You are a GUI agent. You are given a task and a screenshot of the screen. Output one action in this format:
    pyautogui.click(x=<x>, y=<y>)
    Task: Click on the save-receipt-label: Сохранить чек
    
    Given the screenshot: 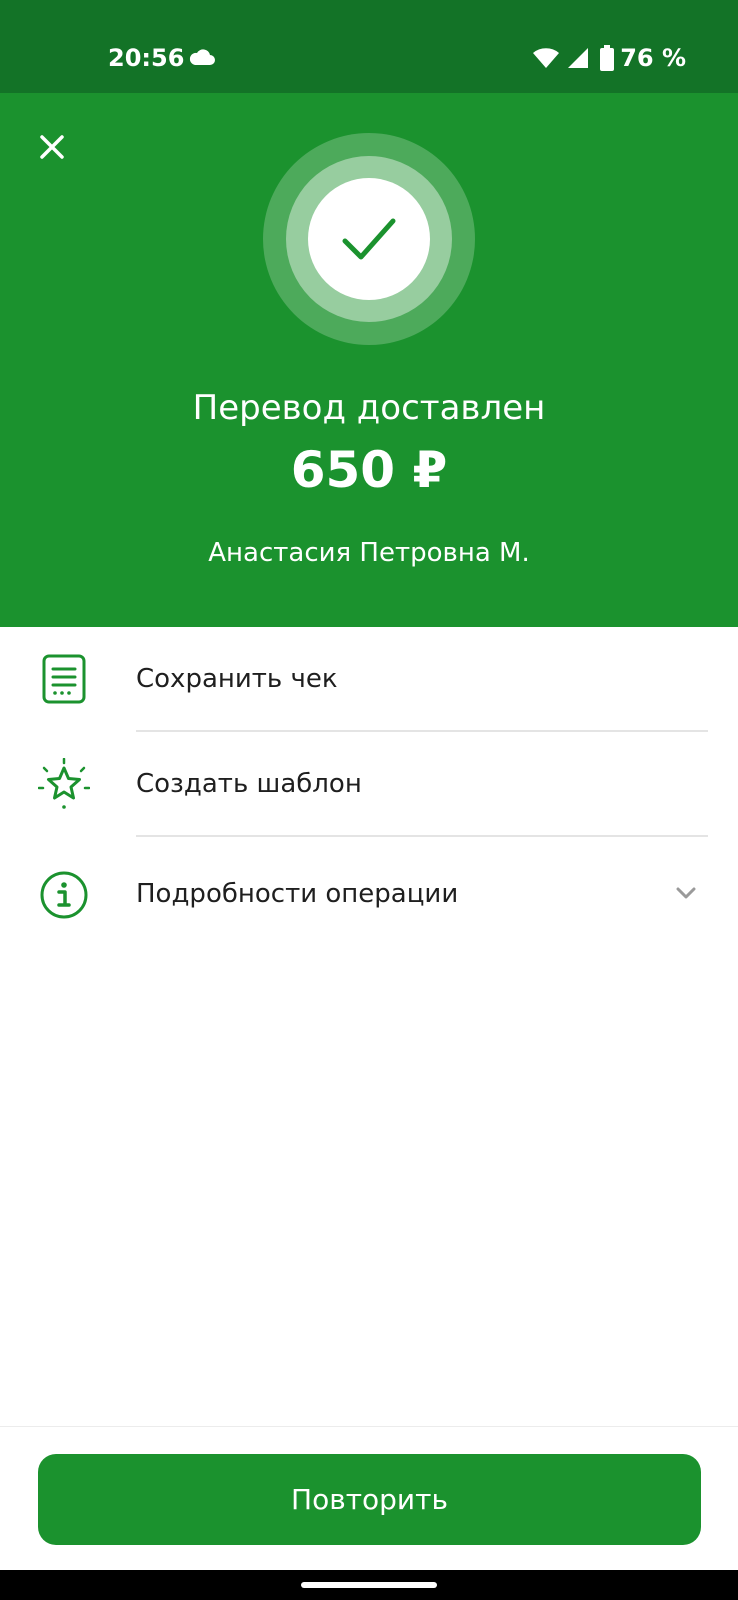 What is the action you would take?
    pyautogui.click(x=237, y=679)
    